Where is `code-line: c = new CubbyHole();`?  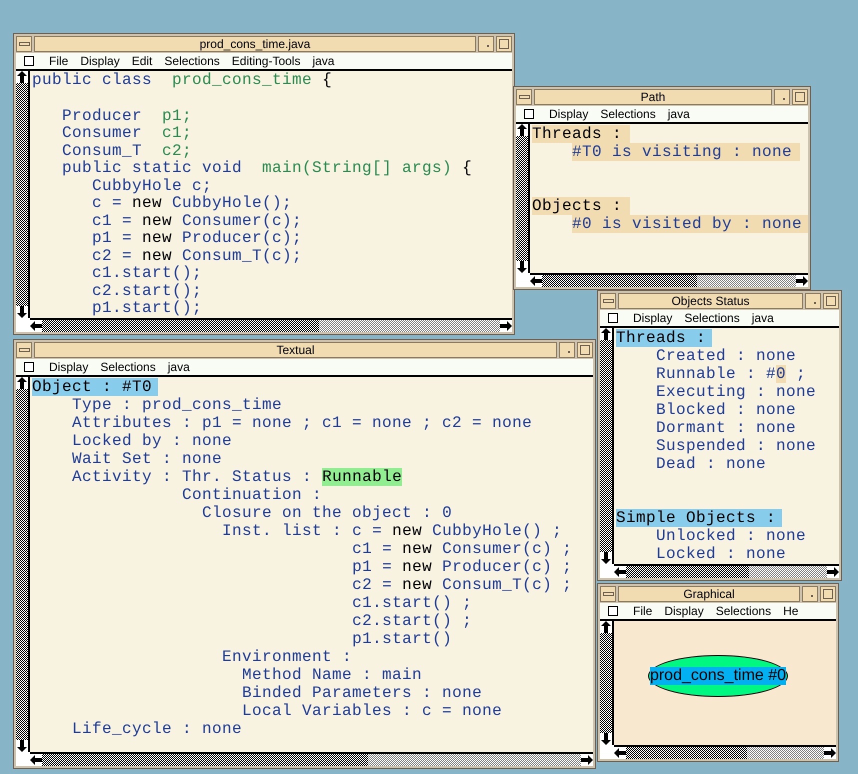
code-line: c = new CubbyHole(); is located at coordinates (192, 203).